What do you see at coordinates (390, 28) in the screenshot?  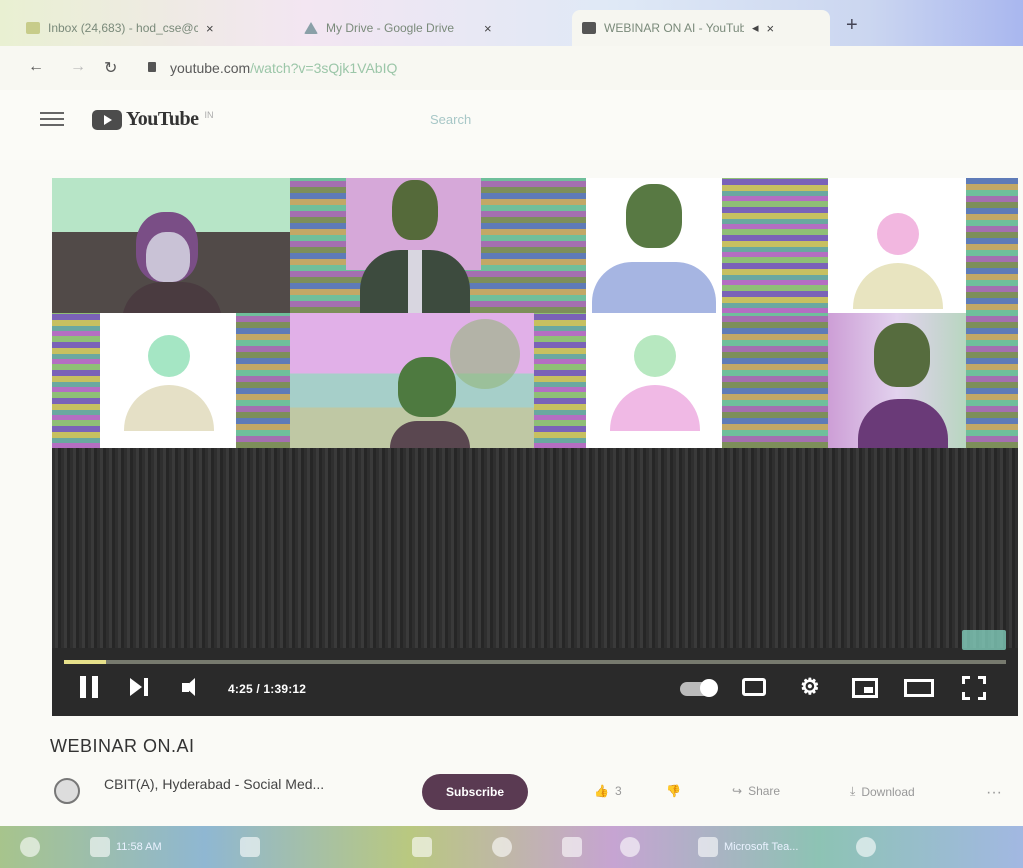 I see `tab-title: My Drive - Google Drive` at bounding box center [390, 28].